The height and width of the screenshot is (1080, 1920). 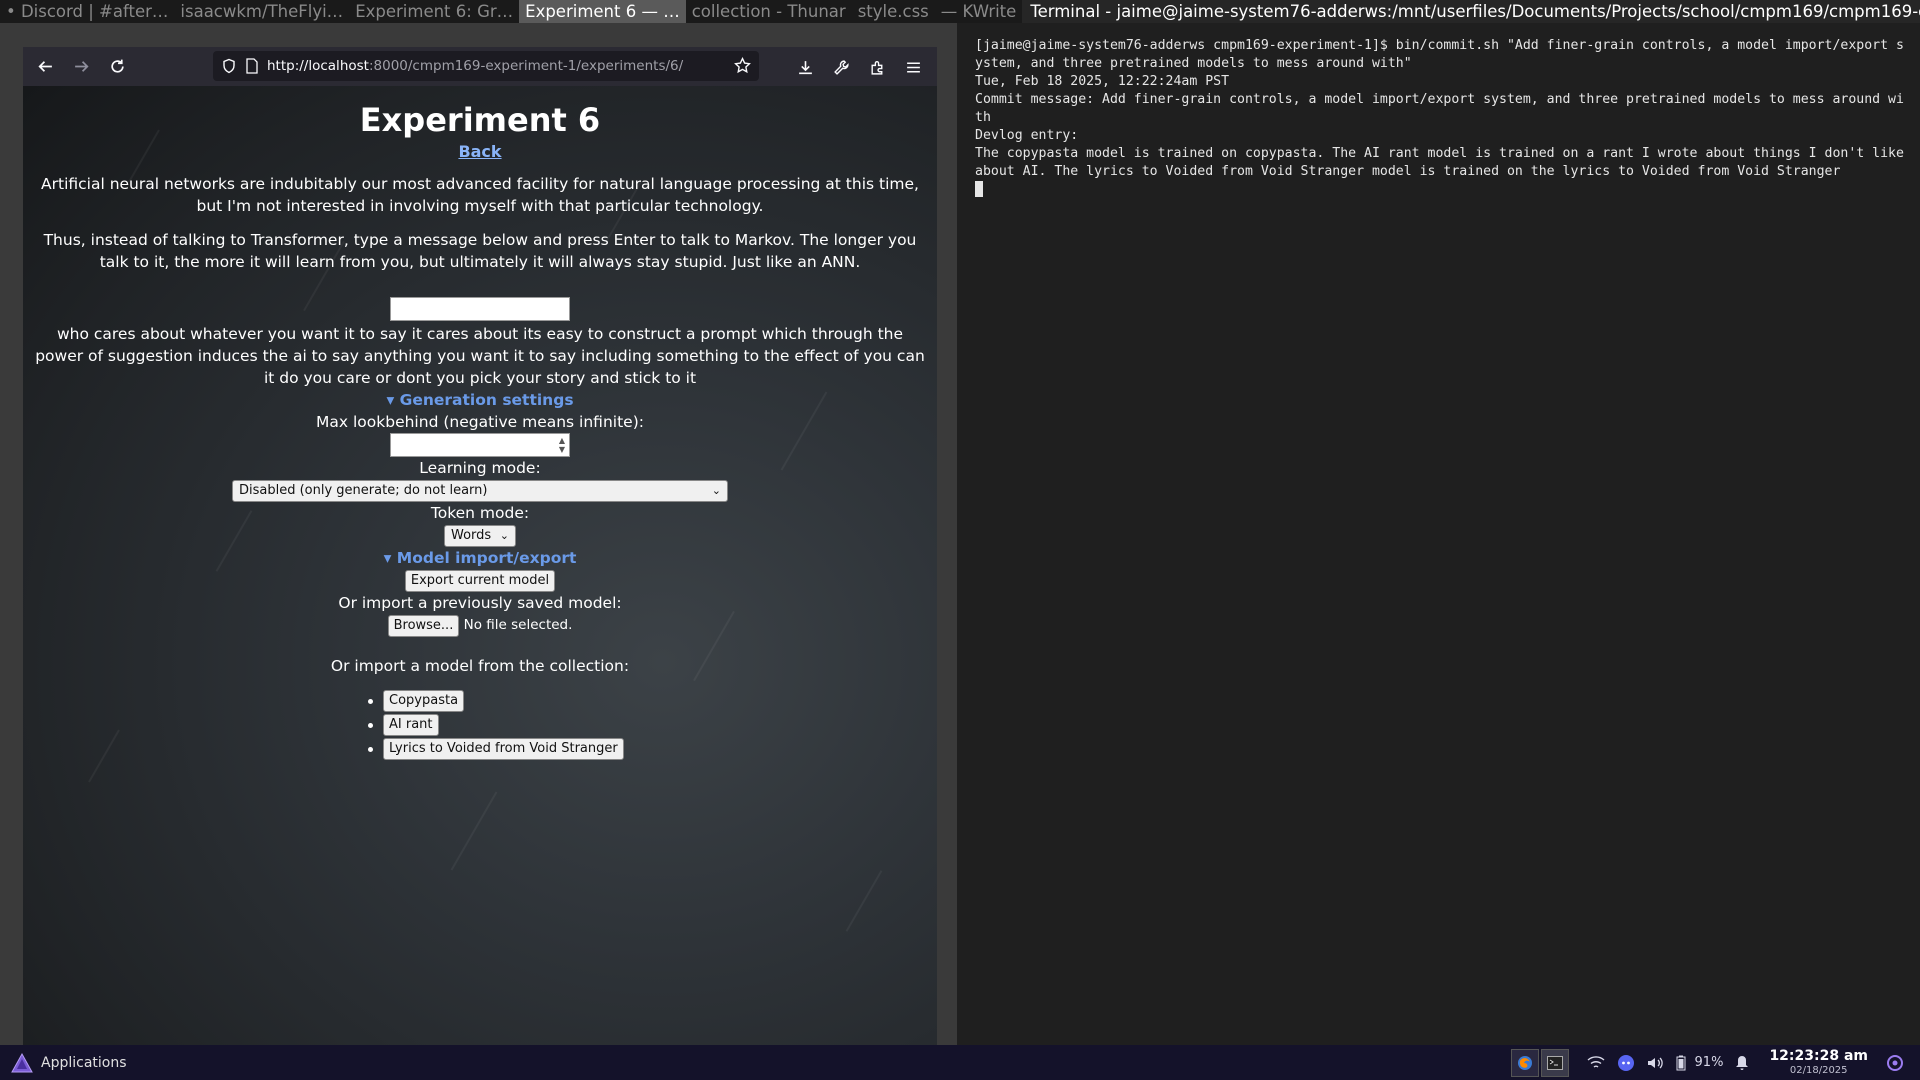 What do you see at coordinates (841, 67) in the screenshot?
I see `wrench-icon` at bounding box center [841, 67].